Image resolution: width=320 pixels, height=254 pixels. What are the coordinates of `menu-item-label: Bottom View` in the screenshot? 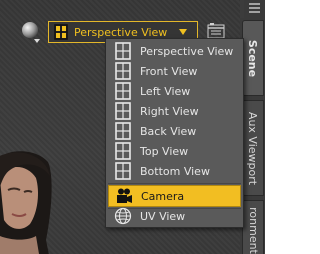 It's located at (175, 171).